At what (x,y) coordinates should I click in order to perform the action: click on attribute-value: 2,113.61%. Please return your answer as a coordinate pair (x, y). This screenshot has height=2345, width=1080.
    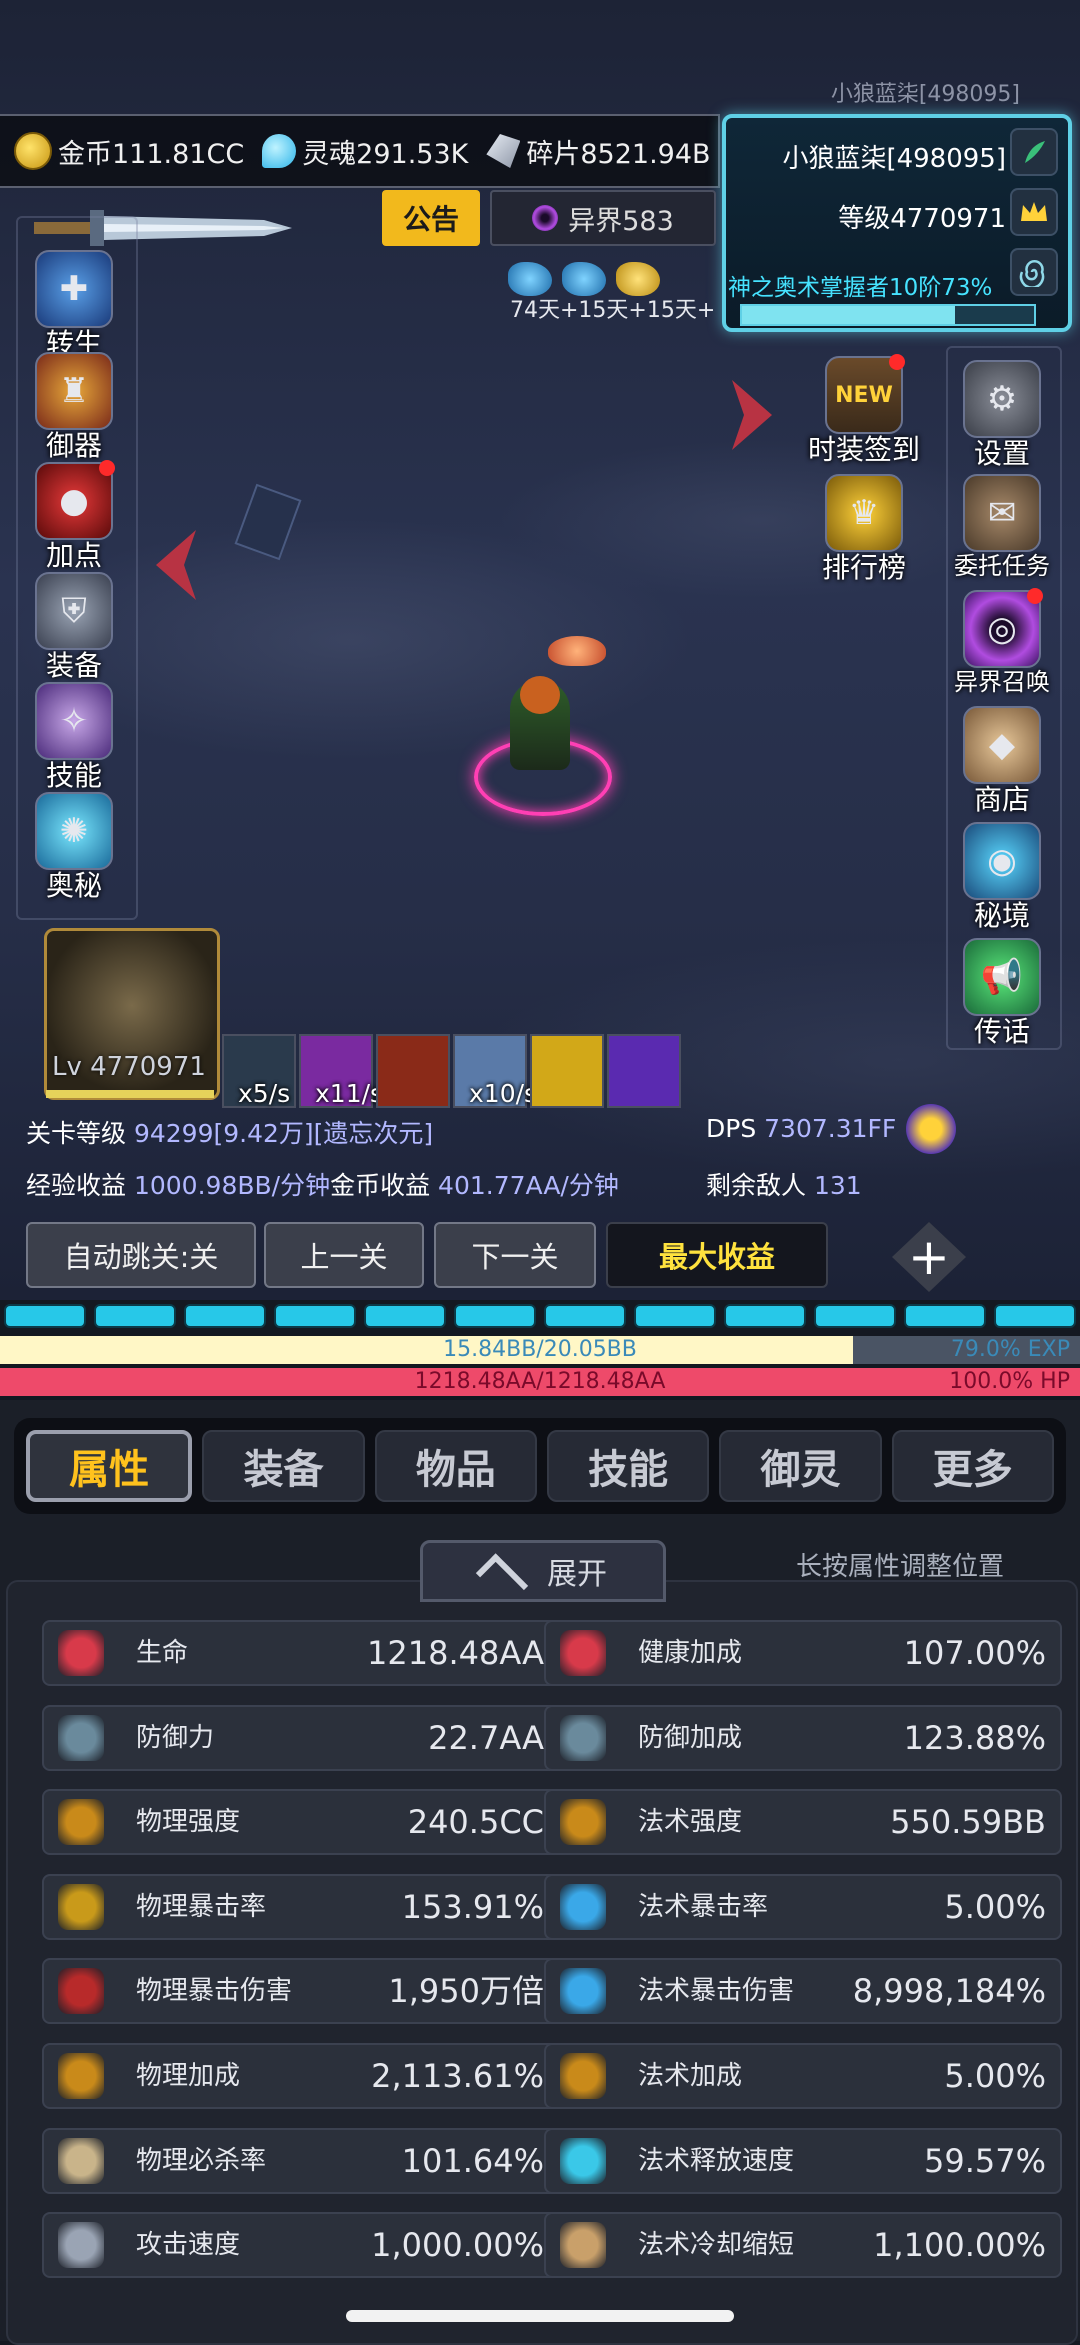
    Looking at the image, I should click on (457, 2076).